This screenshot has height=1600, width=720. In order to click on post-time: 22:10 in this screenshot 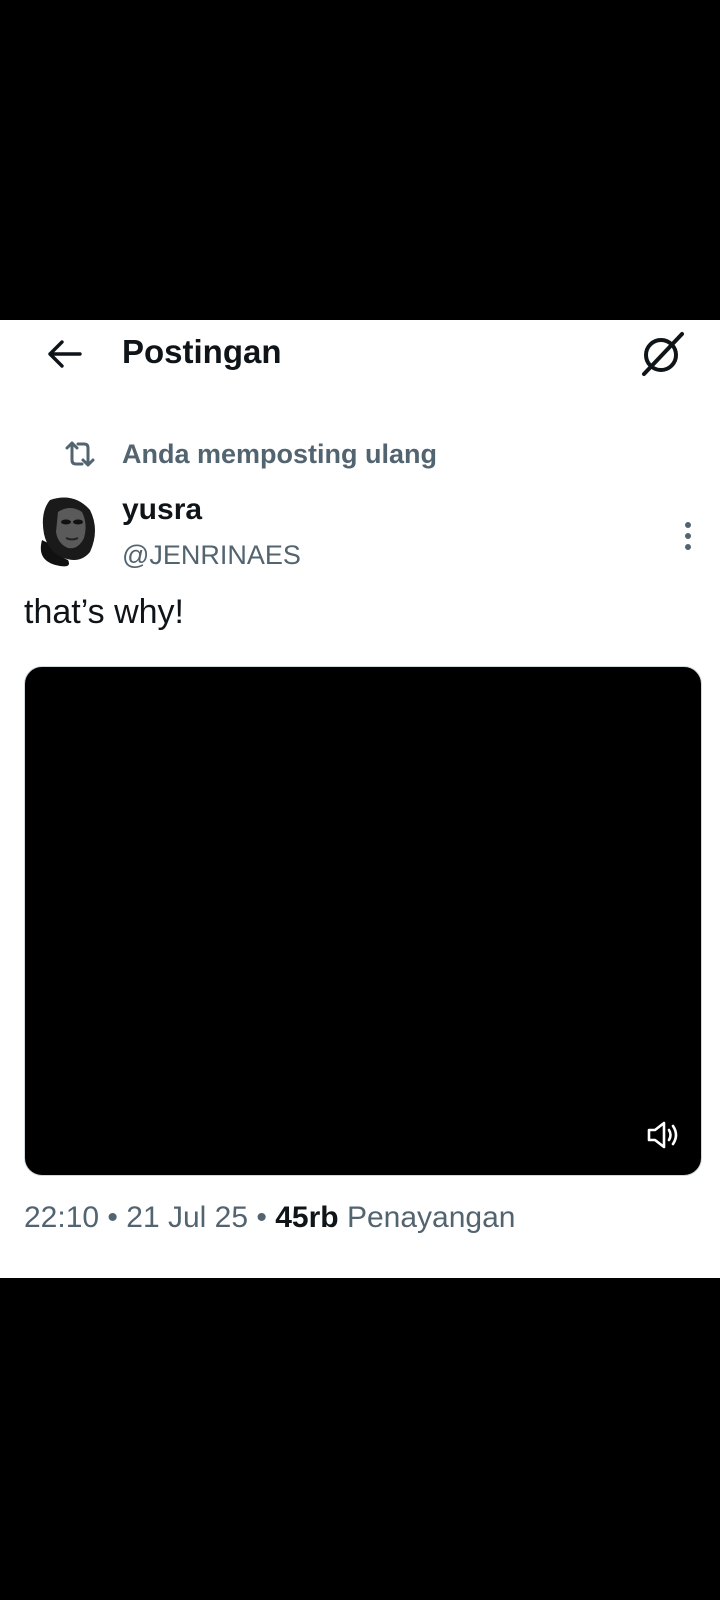, I will do `click(62, 1217)`.